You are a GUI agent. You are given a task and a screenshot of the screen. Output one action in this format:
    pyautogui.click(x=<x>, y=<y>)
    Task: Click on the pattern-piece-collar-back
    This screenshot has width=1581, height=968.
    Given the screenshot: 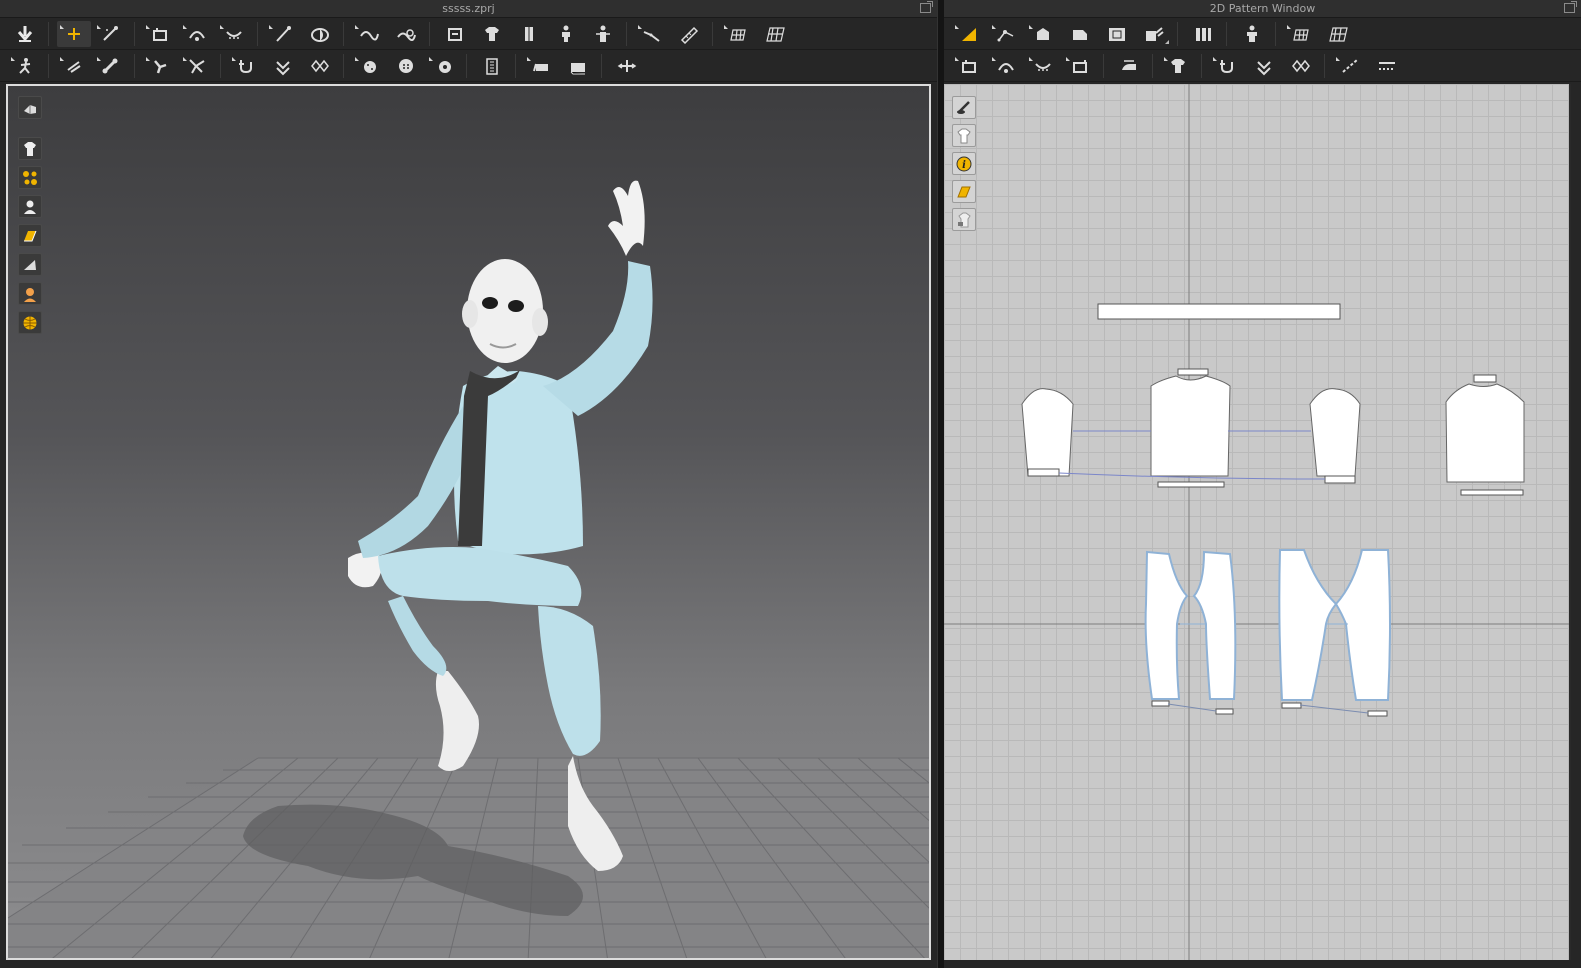 What is the action you would take?
    pyautogui.click(x=1485, y=378)
    